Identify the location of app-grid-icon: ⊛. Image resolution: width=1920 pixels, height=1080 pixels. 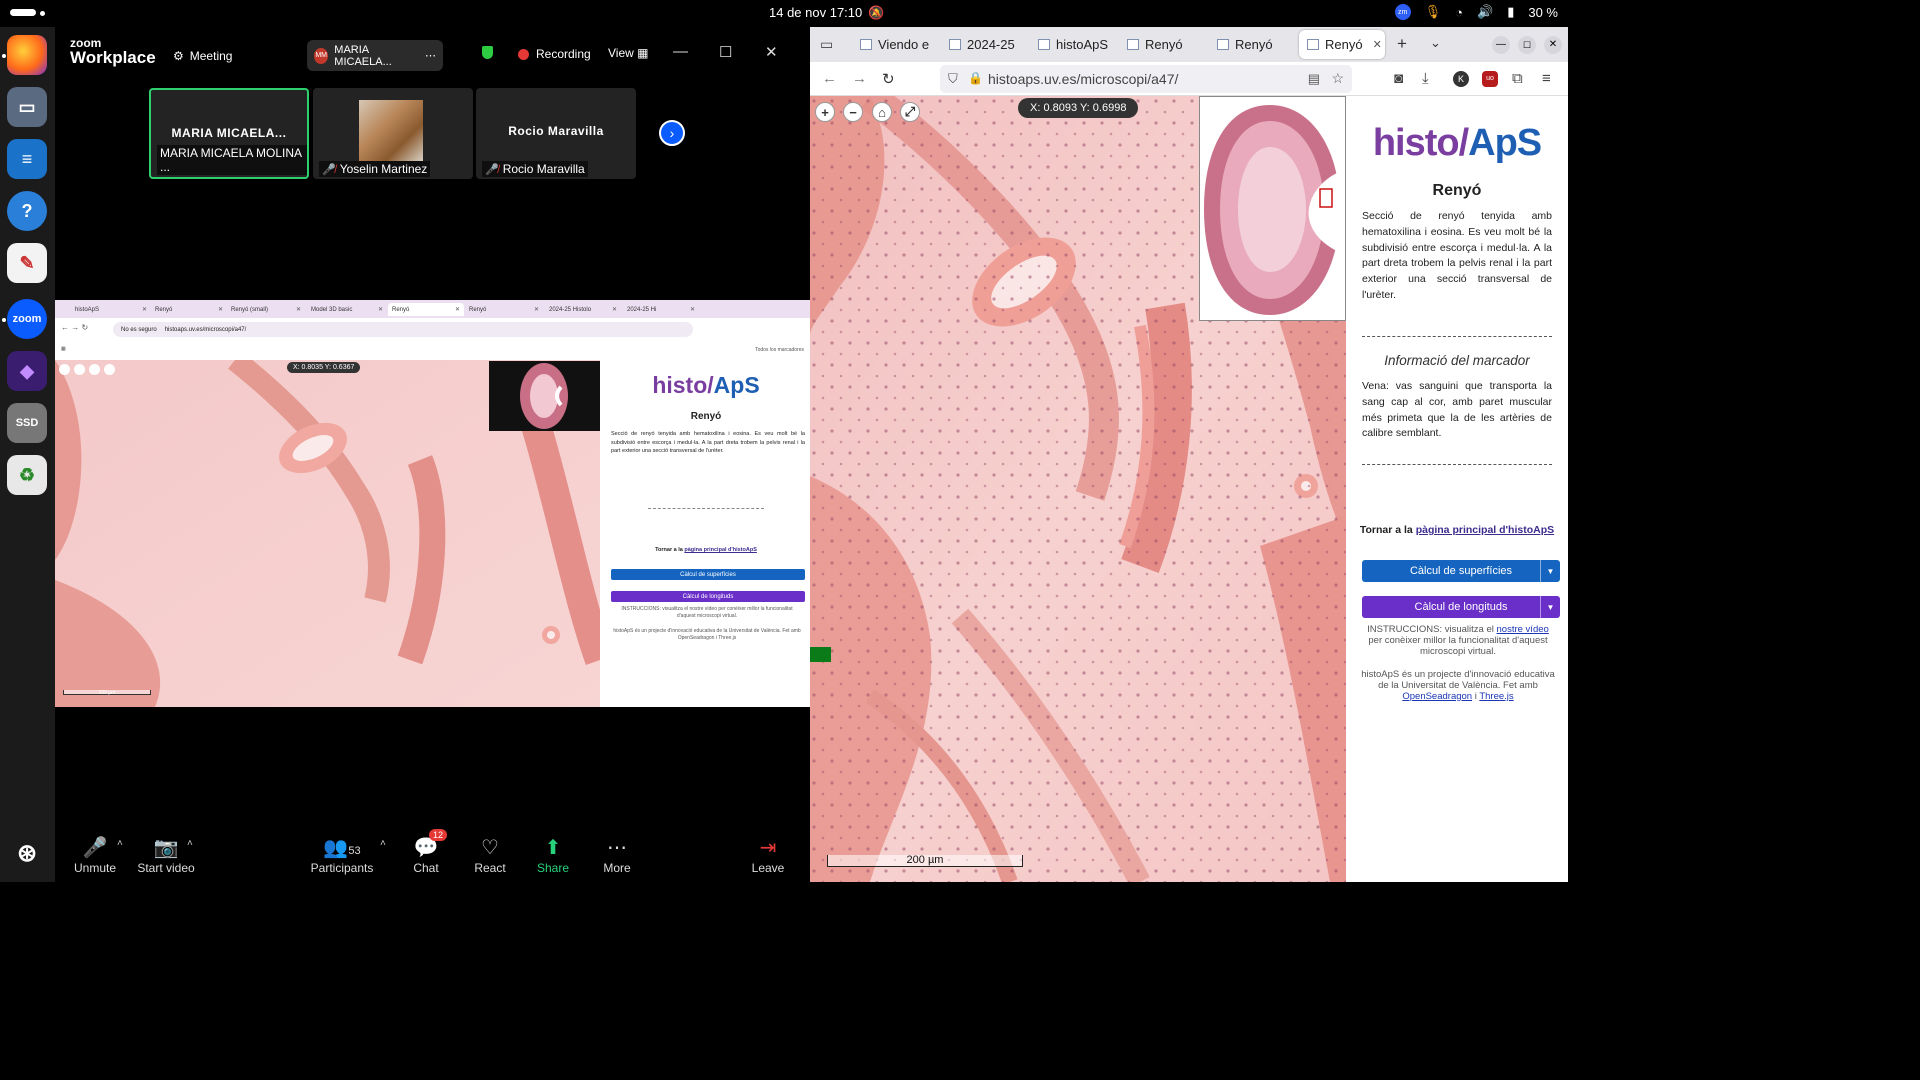
(27, 853).